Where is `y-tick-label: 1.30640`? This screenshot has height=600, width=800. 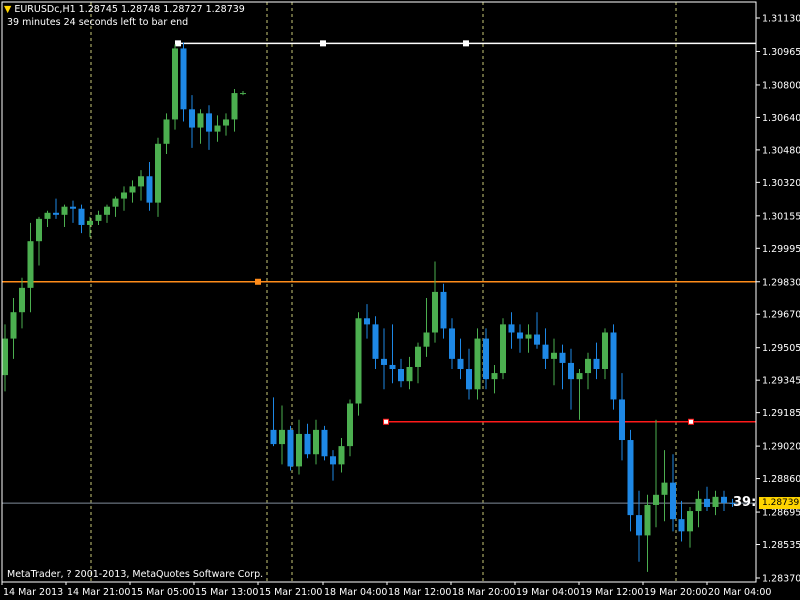
y-tick-label: 1.30640 is located at coordinates (781, 118).